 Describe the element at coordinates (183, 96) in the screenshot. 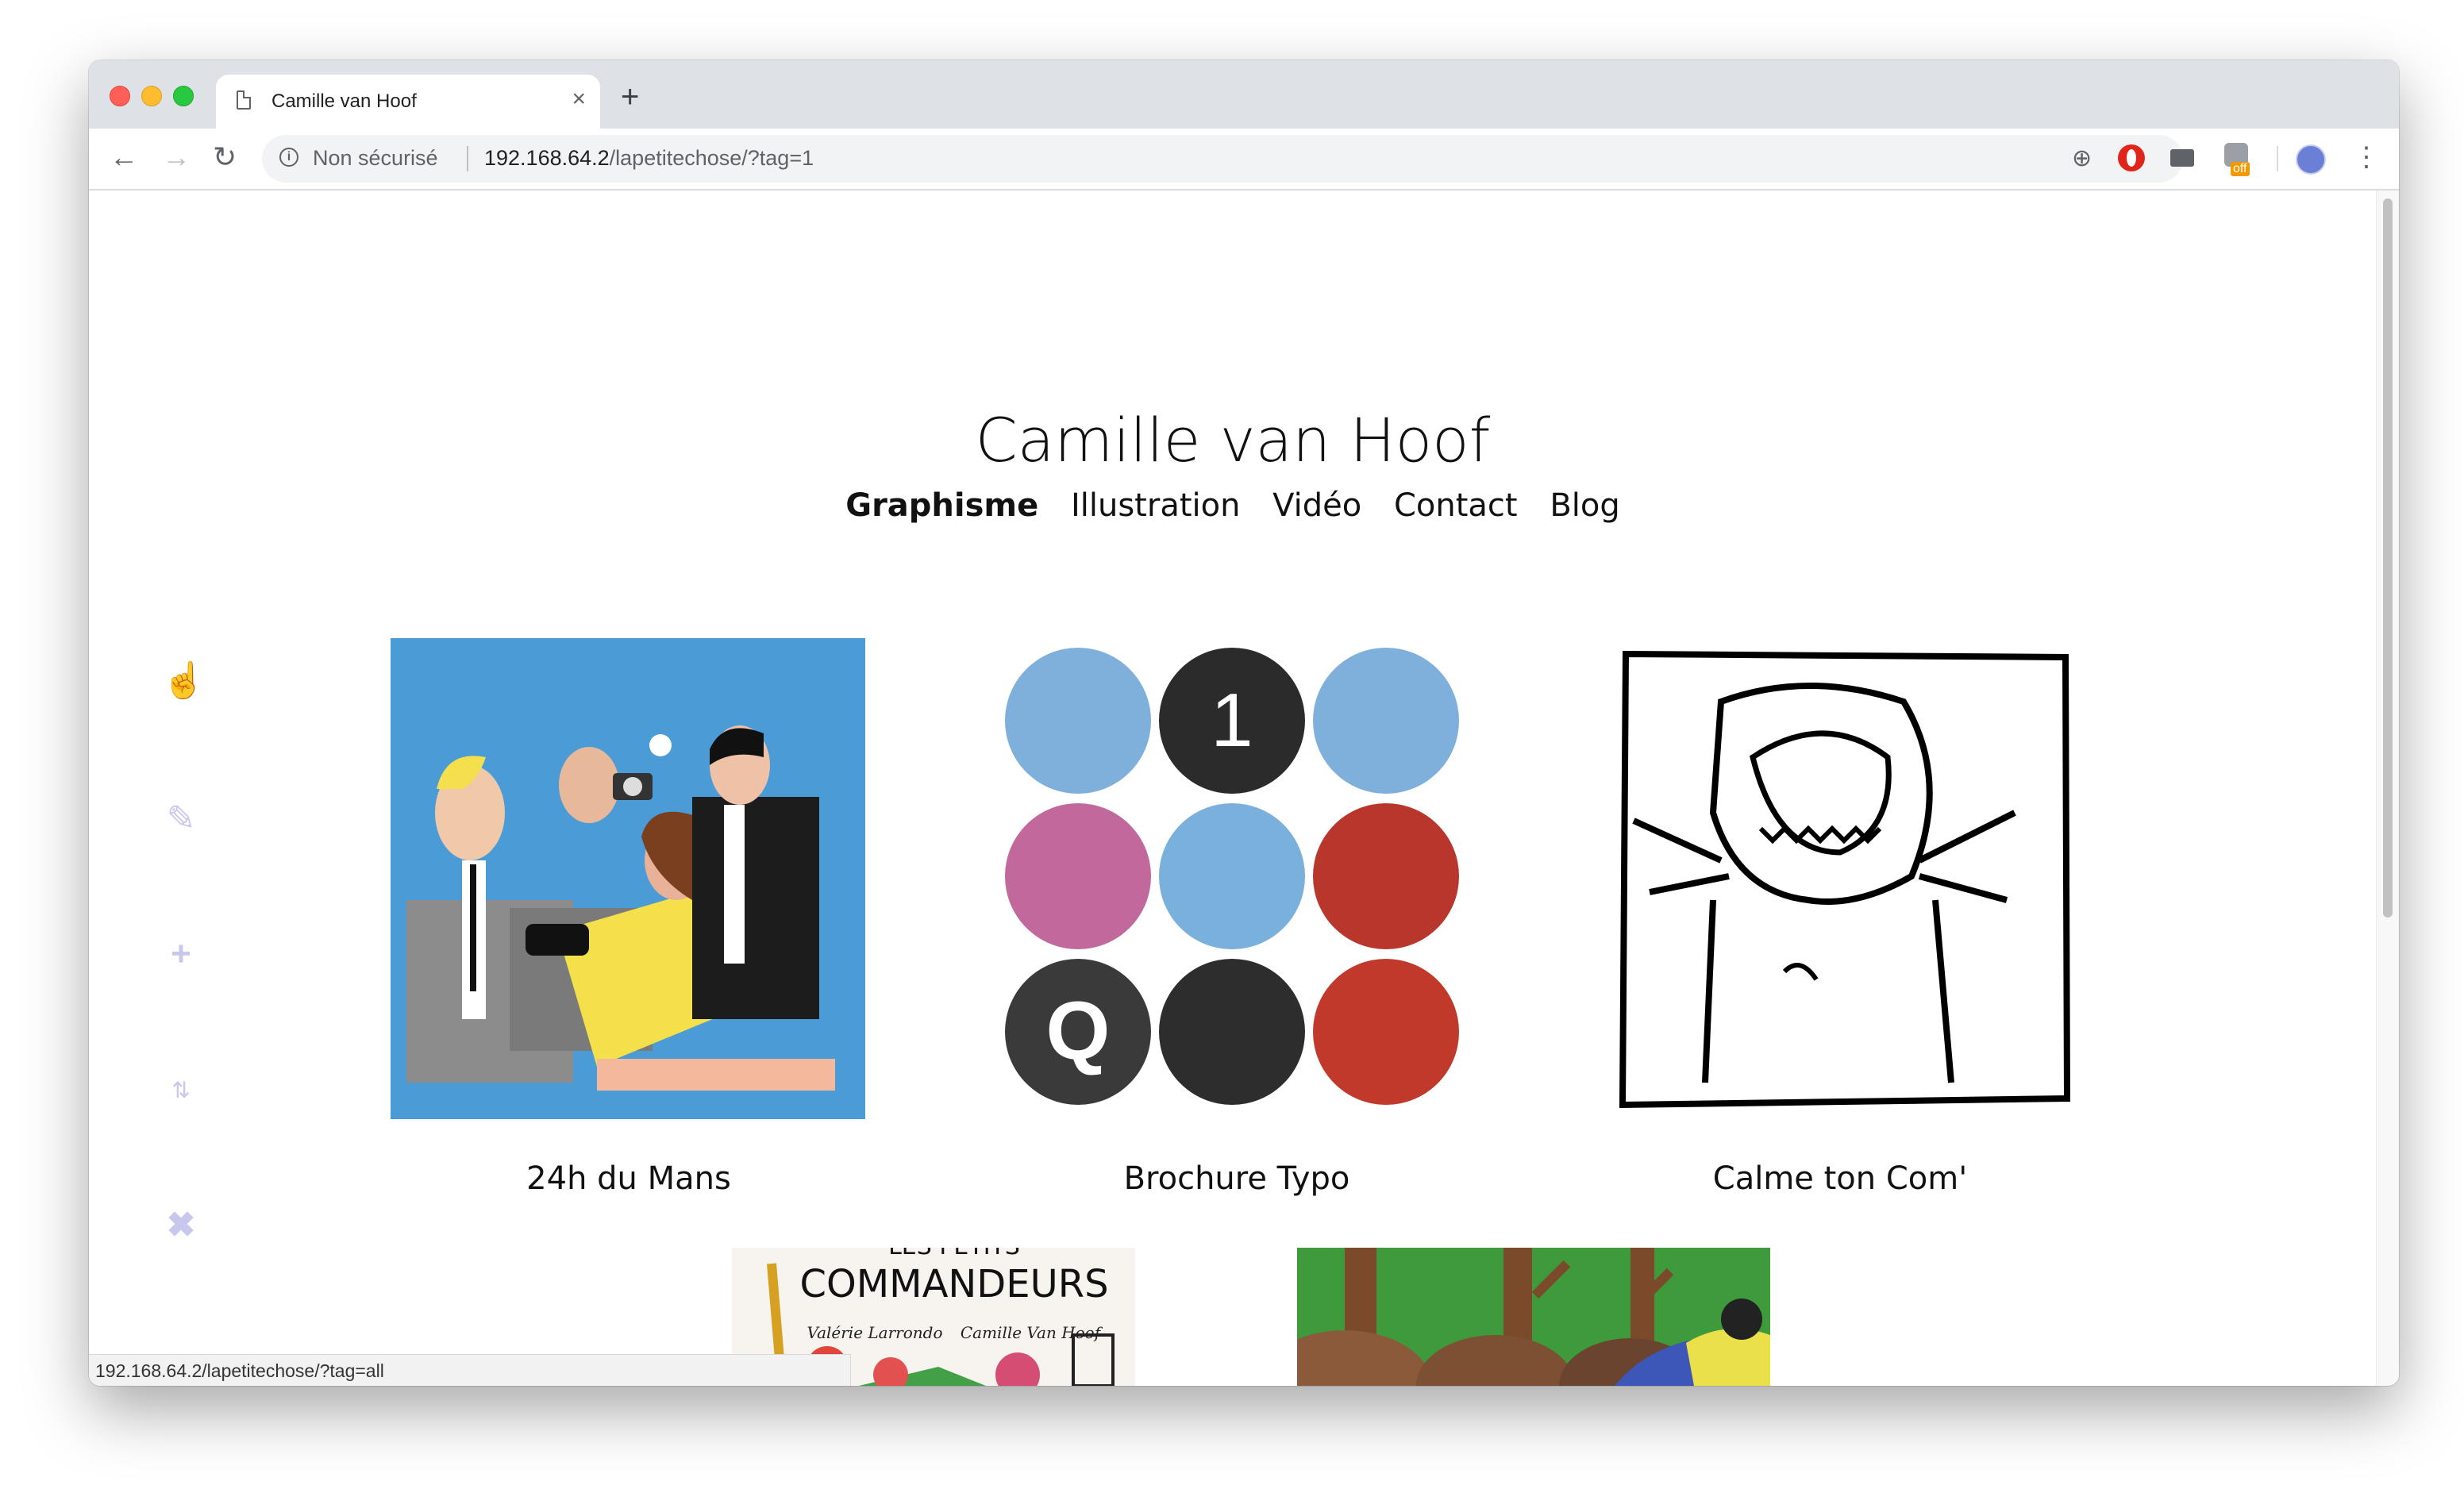

I see `zoom-window-button` at that location.